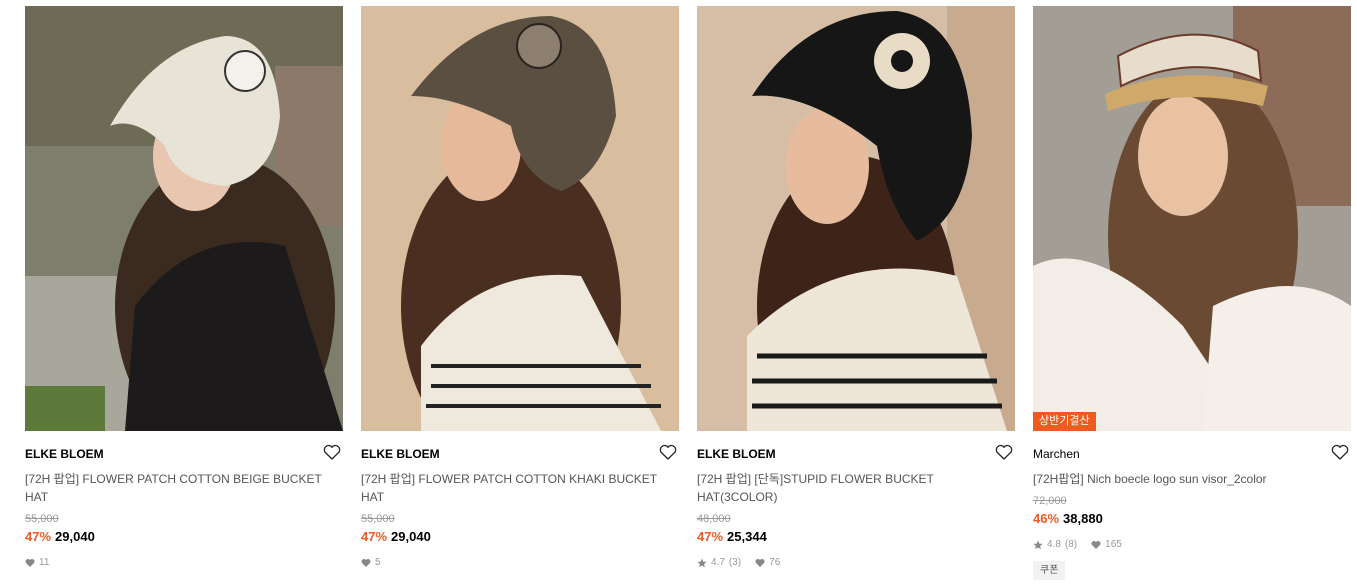 This screenshot has width=1357, height=584. I want to click on brand-name: Marchen, so click(1192, 454).